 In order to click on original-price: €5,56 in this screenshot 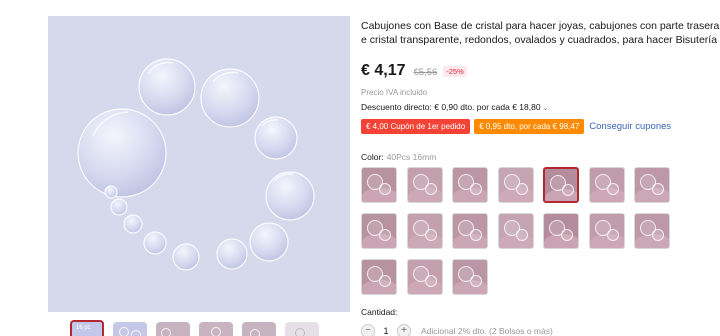, I will do `click(425, 72)`.